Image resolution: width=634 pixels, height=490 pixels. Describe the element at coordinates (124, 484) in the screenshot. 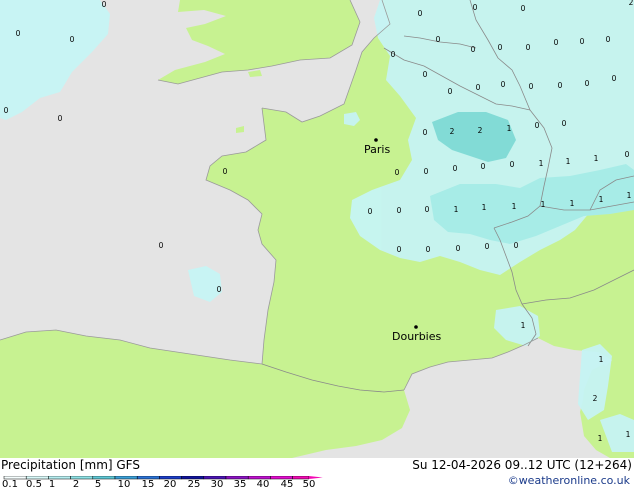

I see `legend-tick-label: 10` at that location.